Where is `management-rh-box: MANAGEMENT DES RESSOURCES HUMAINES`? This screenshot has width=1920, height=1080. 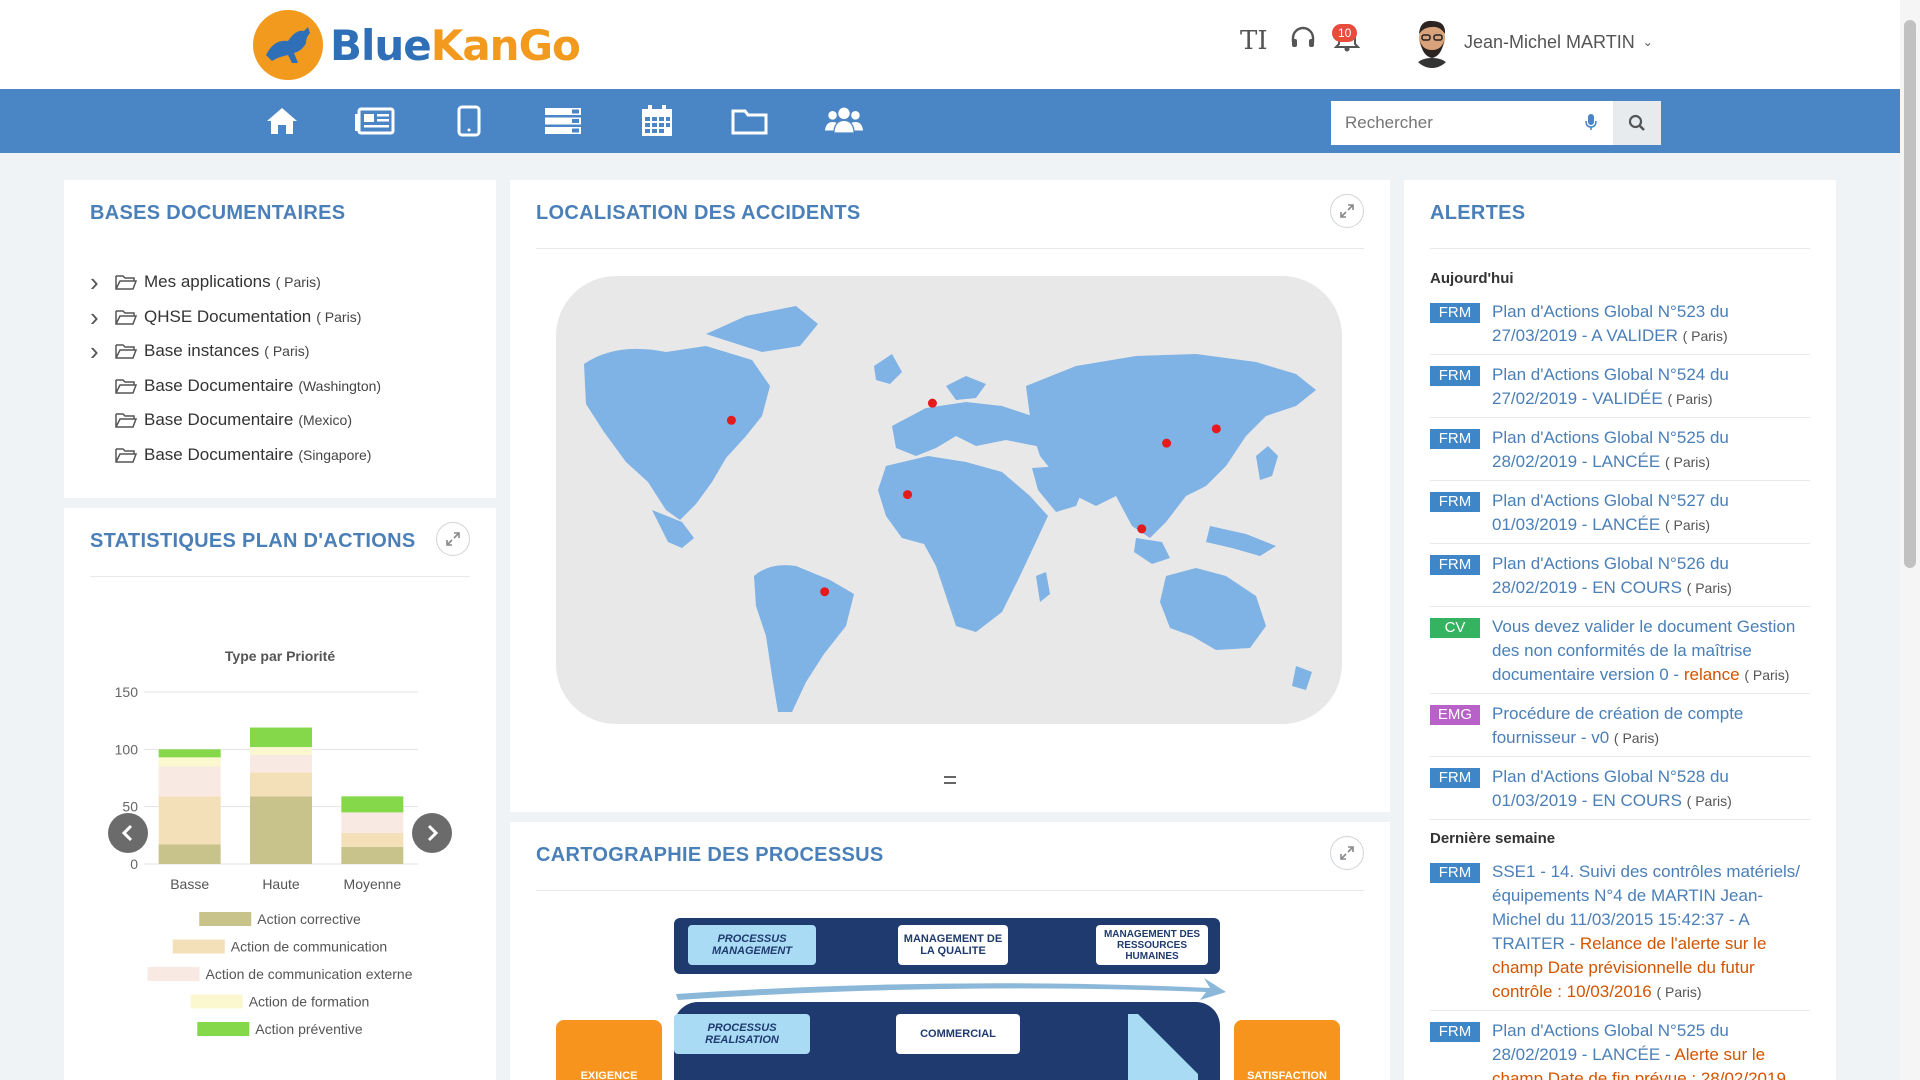
management-rh-box: MANAGEMENT DES RESSOURCES HUMAINES is located at coordinates (1152, 945).